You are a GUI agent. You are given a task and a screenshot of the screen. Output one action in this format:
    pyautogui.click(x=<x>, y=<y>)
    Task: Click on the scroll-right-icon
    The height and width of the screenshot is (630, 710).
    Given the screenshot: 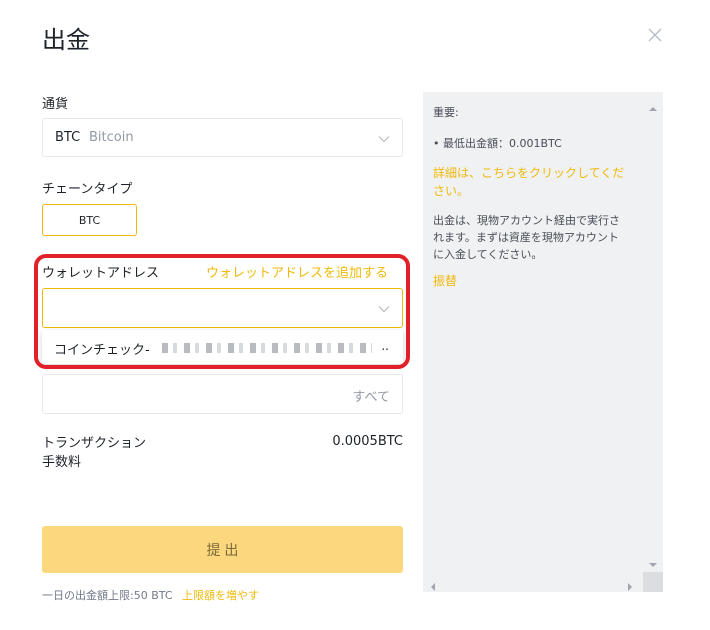 What is the action you would take?
    pyautogui.click(x=630, y=586)
    